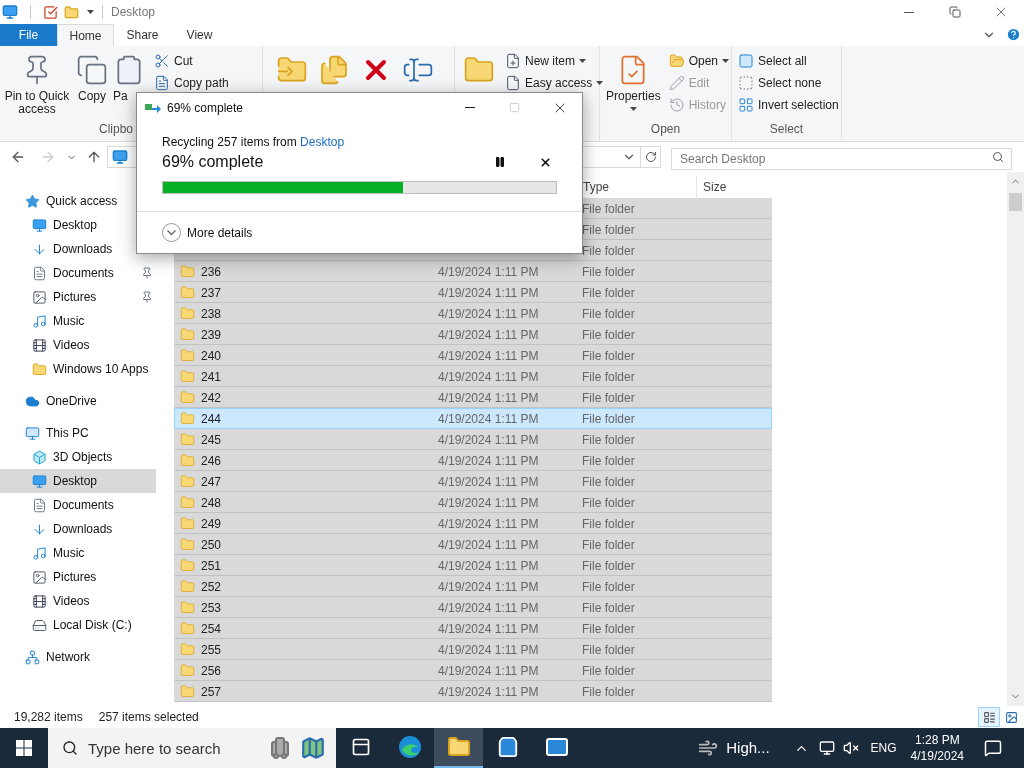 This screenshot has width=1024, height=768. I want to click on refresh-button, so click(651, 157).